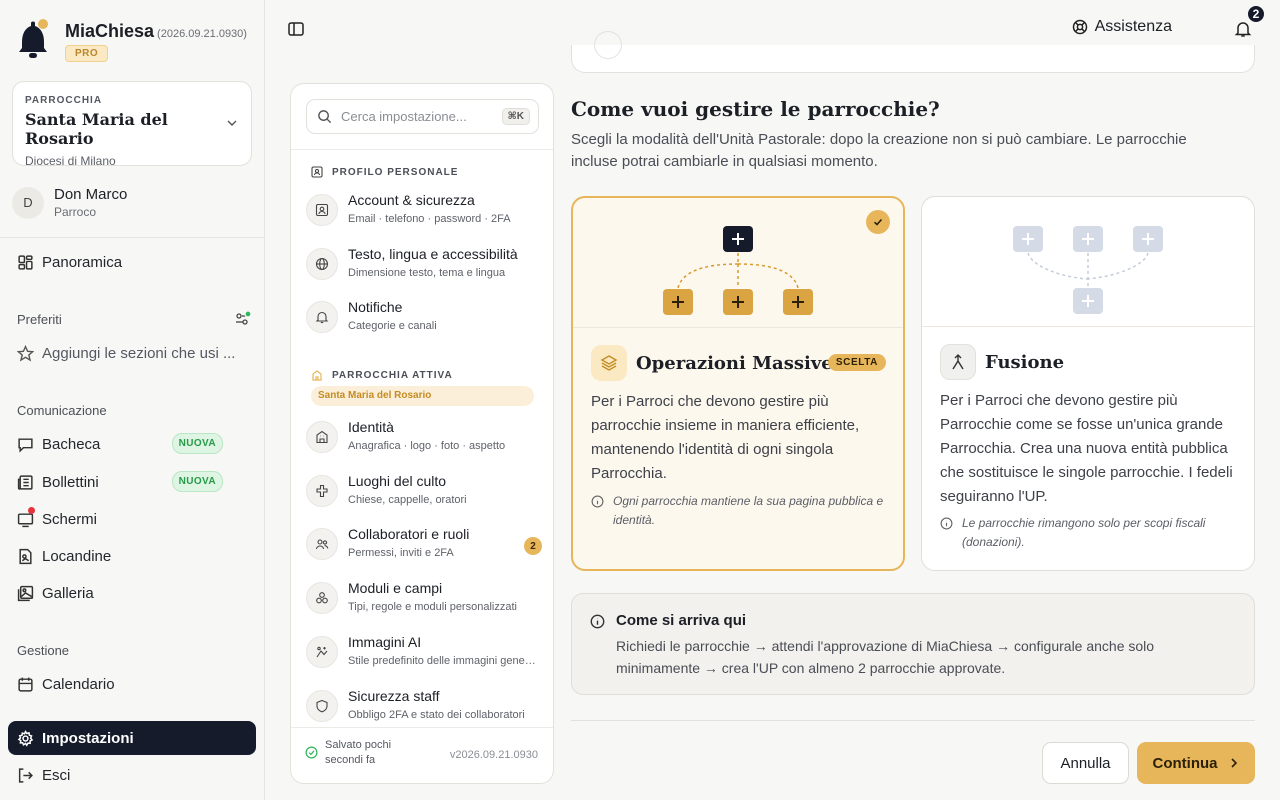 This screenshot has width=1280, height=800. What do you see at coordinates (25, 262) in the screenshot?
I see `grid-icon` at bounding box center [25, 262].